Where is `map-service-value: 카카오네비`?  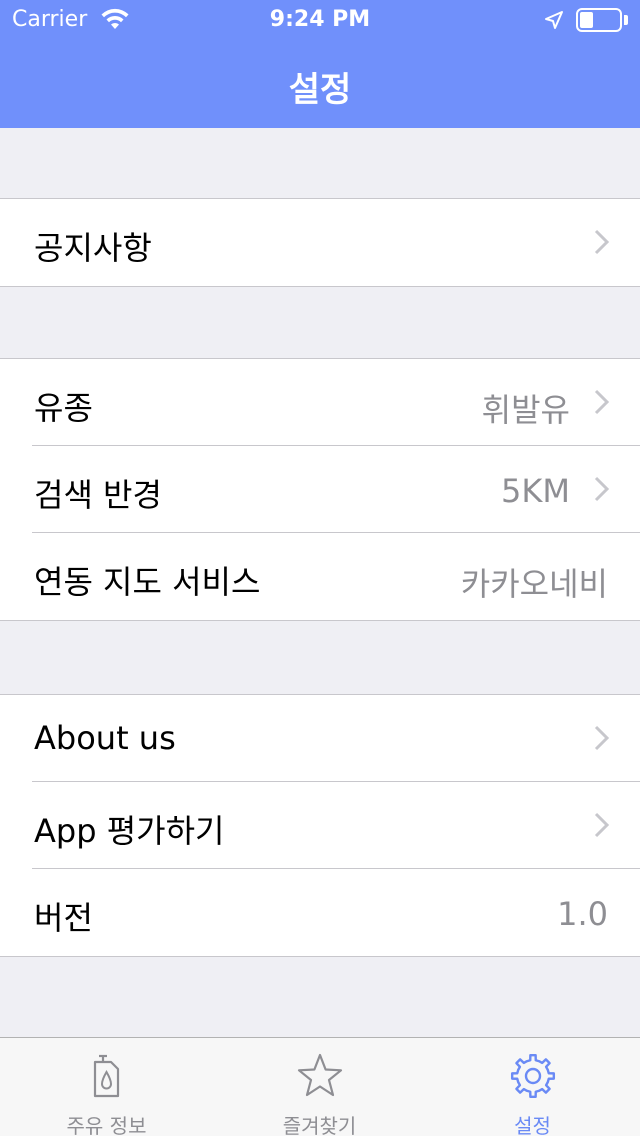 map-service-value: 카카오네비 is located at coordinates (534, 584).